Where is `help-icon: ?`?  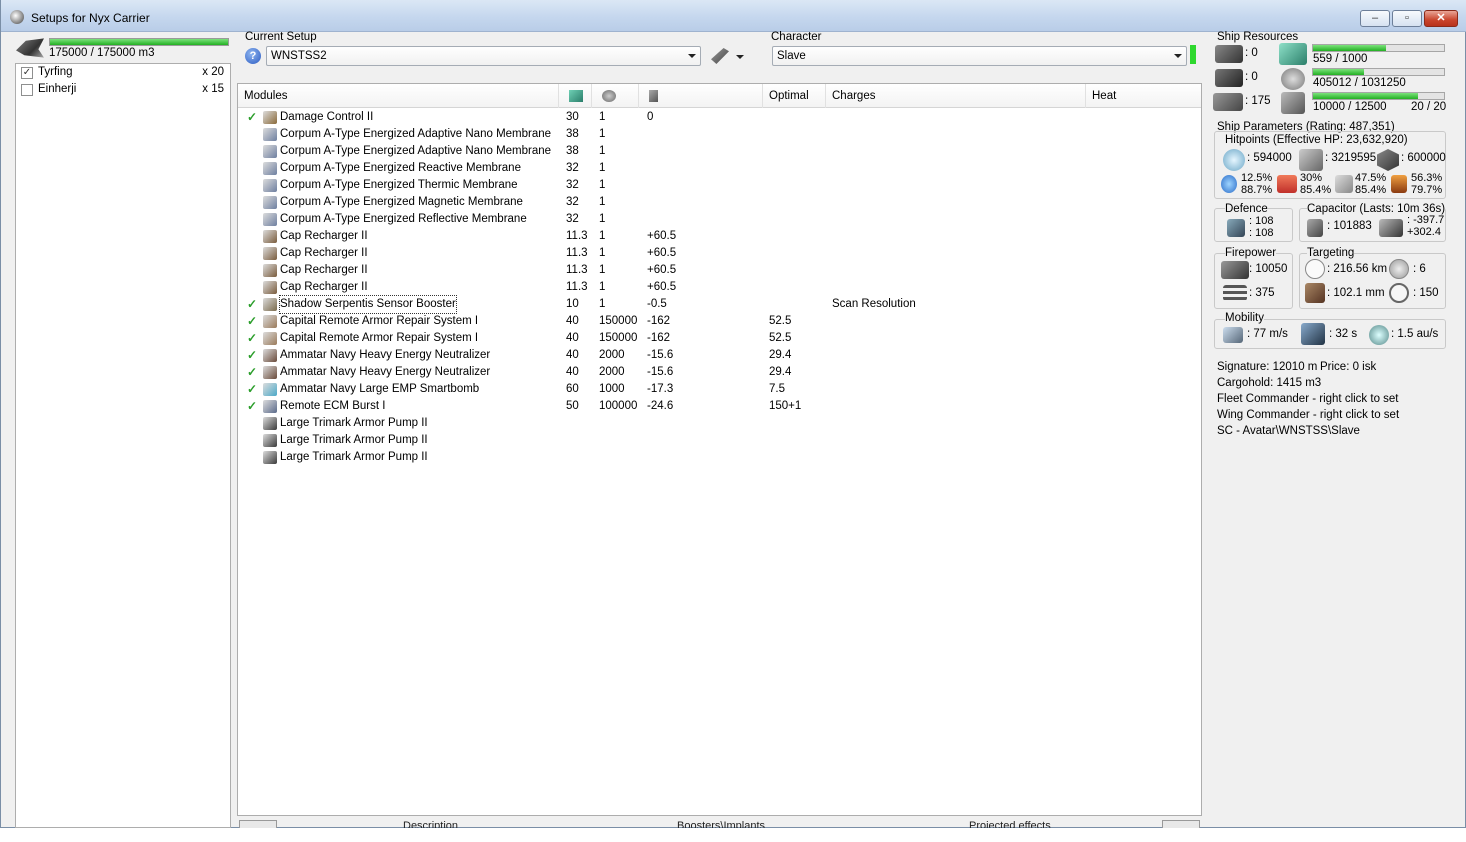 help-icon: ? is located at coordinates (253, 56).